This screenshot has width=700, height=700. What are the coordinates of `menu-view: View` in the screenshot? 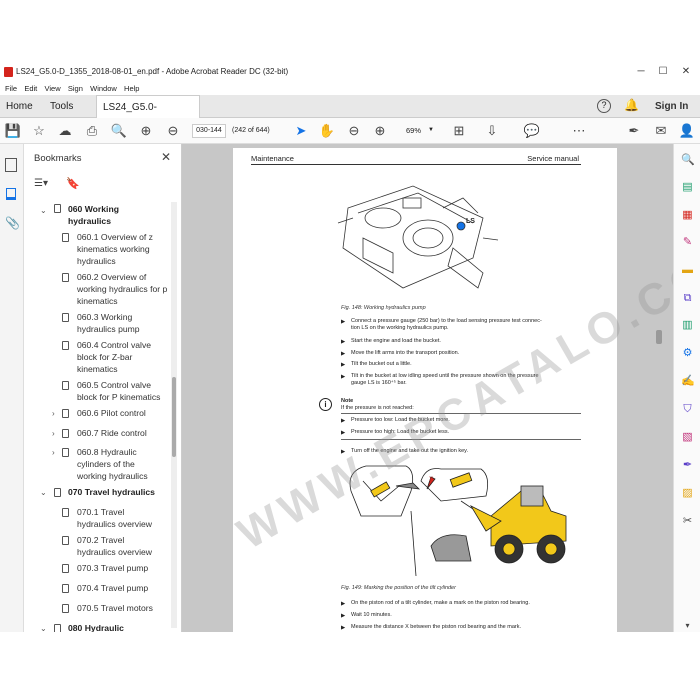 It's located at (53, 88).